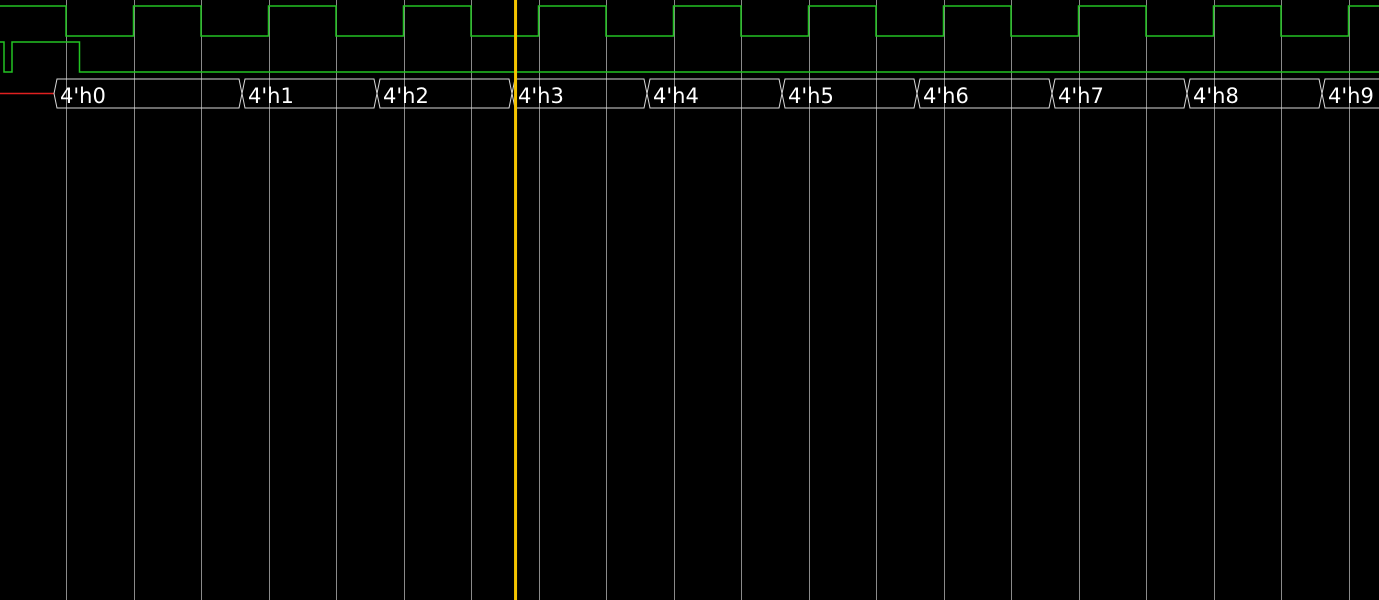  What do you see at coordinates (271, 96) in the screenshot?
I see `bus-value-label-1: 4'h1` at bounding box center [271, 96].